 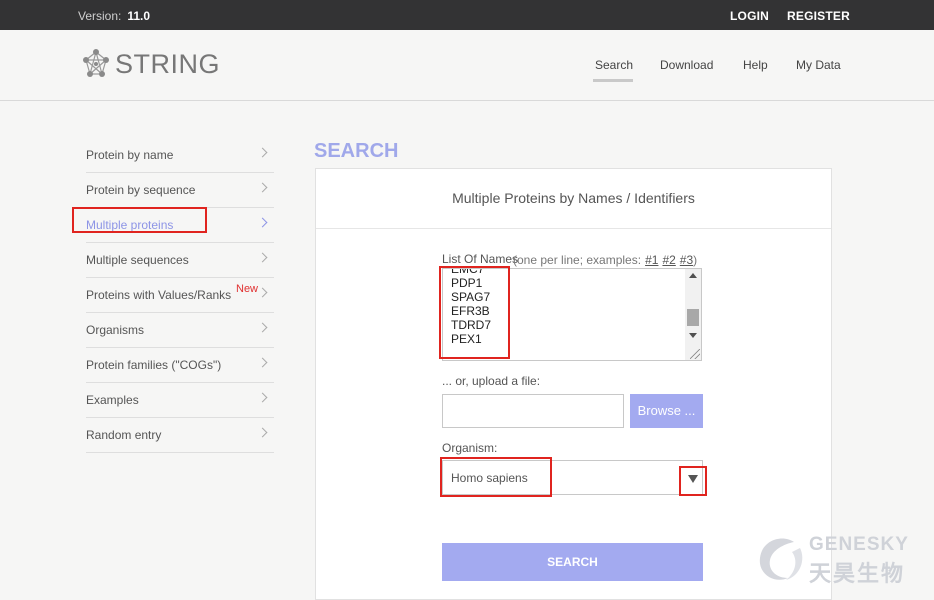 I want to click on sidebar-item-proteins-with-values: Proteins with Values/Ranks New, so click(x=180, y=295).